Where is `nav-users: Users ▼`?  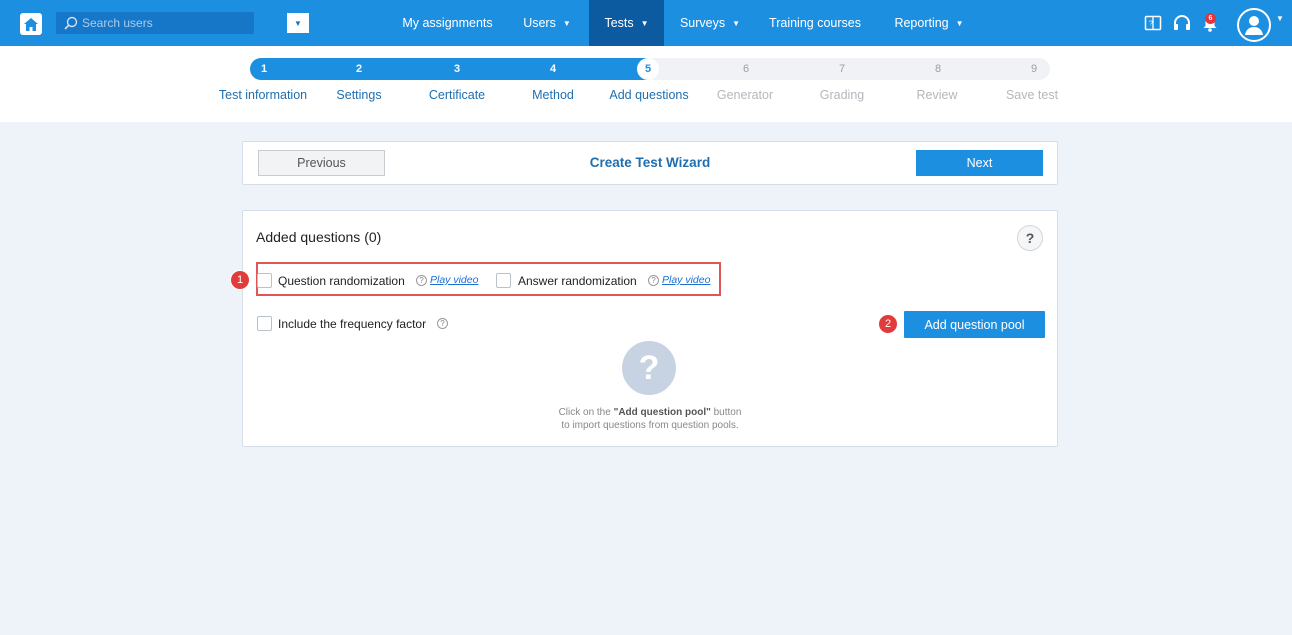 nav-users: Users ▼ is located at coordinates (547, 23).